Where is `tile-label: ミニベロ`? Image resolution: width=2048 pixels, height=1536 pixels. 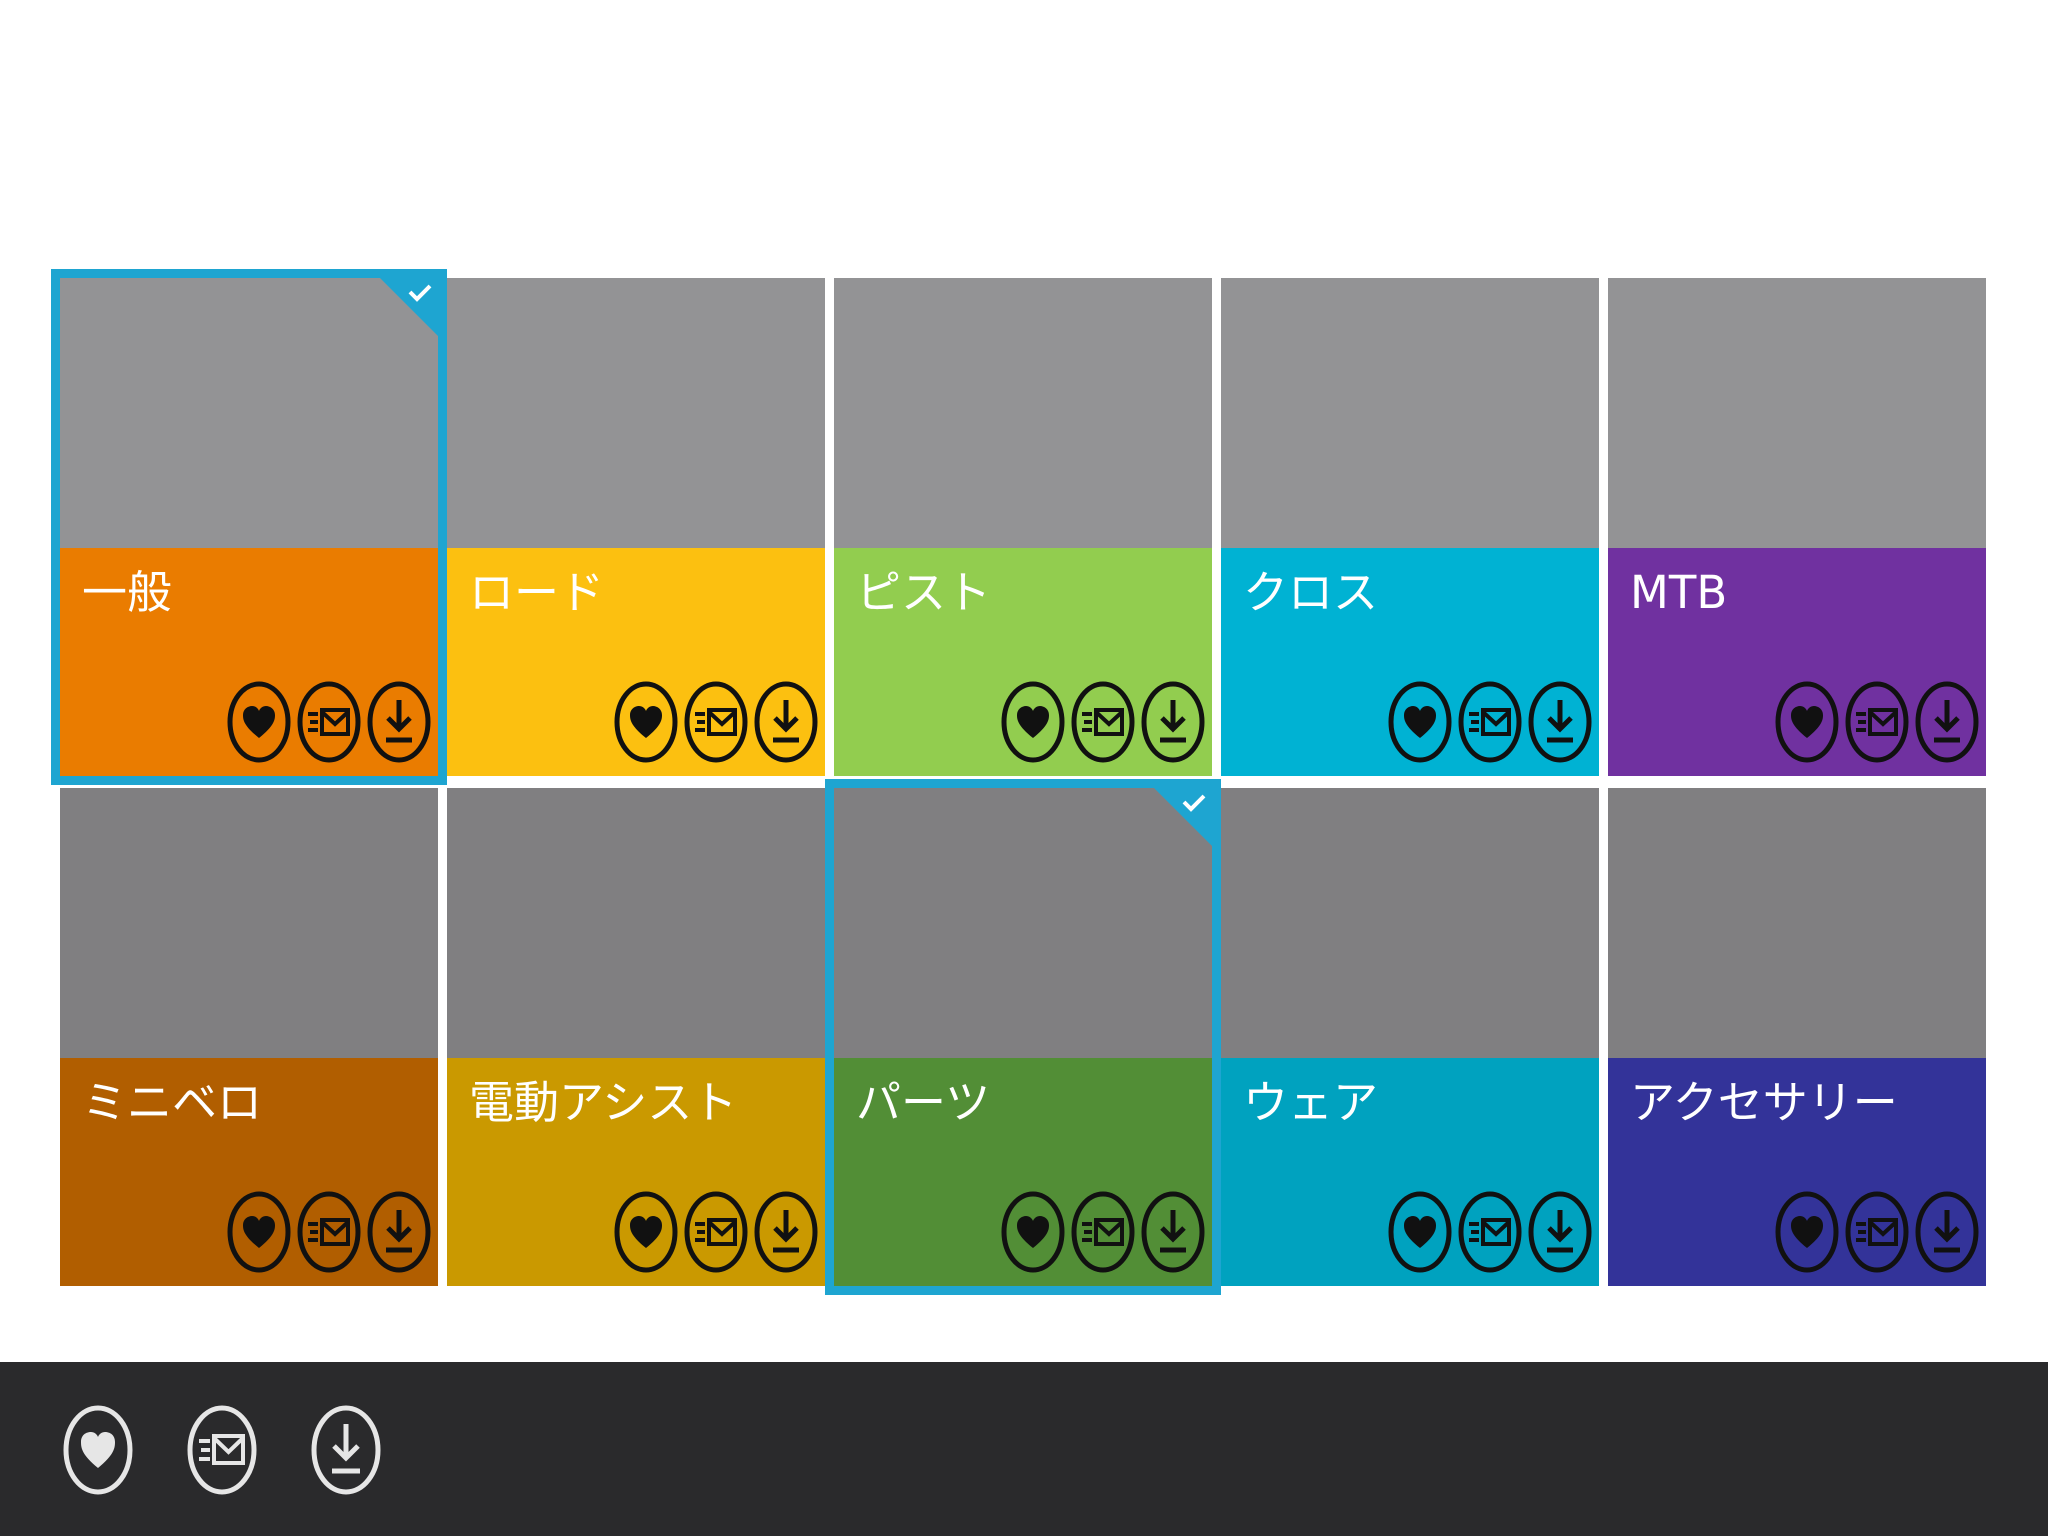 tile-label: ミニベロ is located at coordinates (172, 1102).